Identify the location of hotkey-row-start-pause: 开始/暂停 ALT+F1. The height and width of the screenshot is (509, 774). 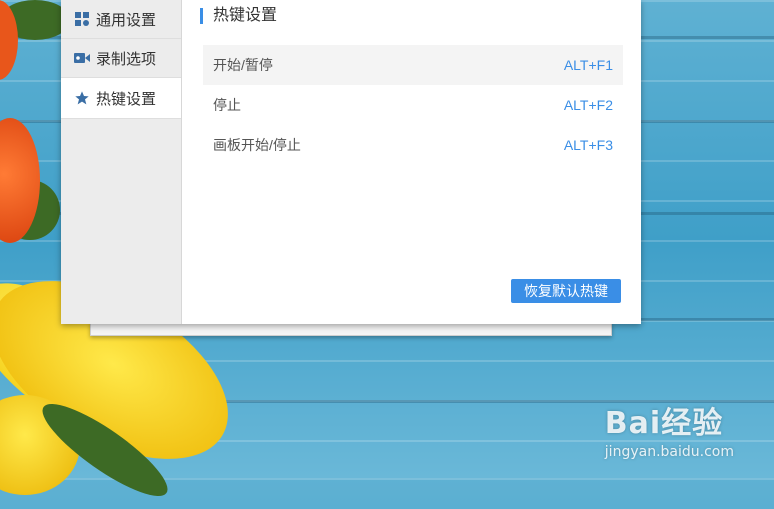
(413, 65).